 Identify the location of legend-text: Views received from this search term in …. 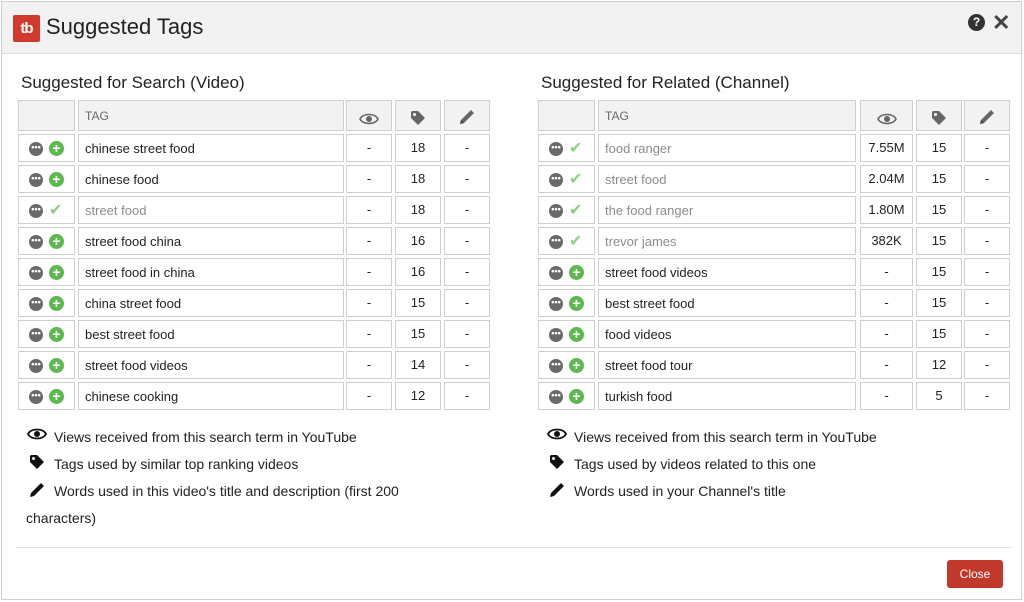
(725, 437).